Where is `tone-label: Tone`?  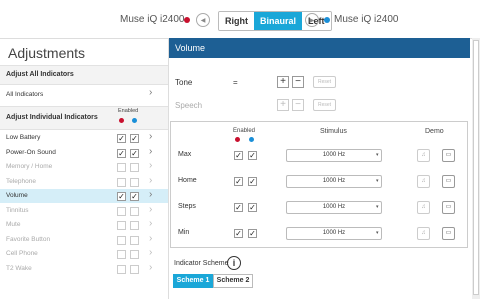 tone-label: Tone is located at coordinates (184, 82).